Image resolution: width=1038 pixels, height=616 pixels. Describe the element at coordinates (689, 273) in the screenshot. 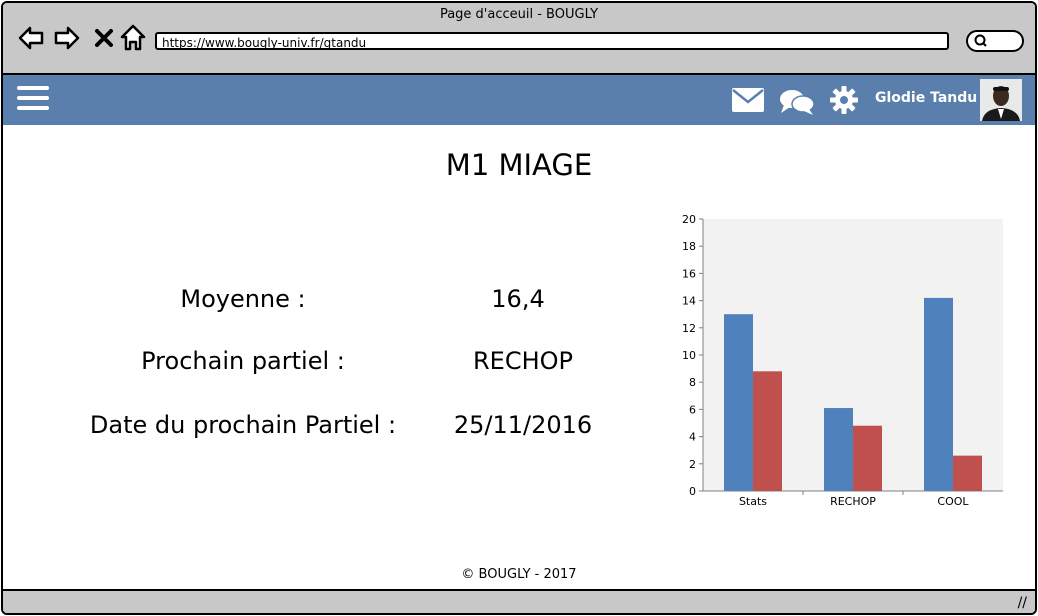

I see `y-tick-label: 16` at that location.